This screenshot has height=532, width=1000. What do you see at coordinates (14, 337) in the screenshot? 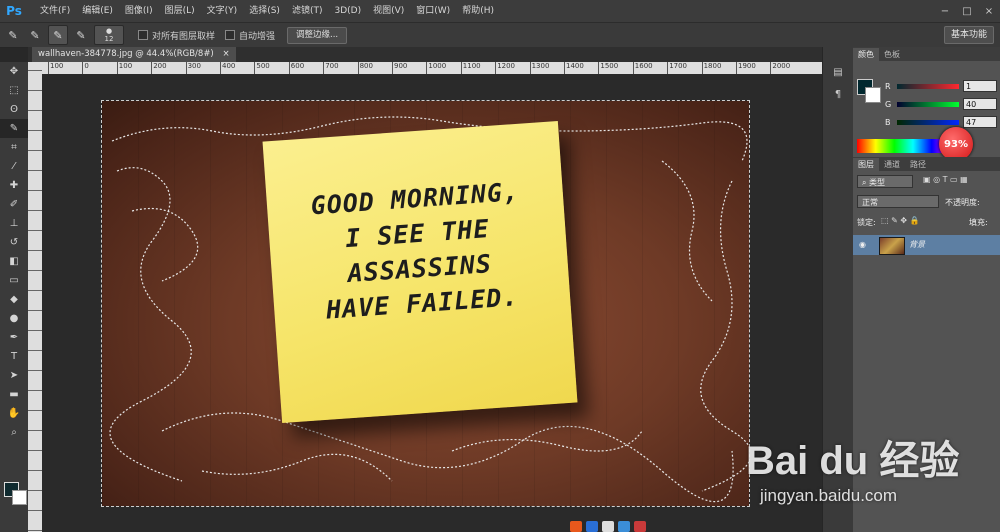
I see `pen-tool-icon: ✒` at bounding box center [14, 337].